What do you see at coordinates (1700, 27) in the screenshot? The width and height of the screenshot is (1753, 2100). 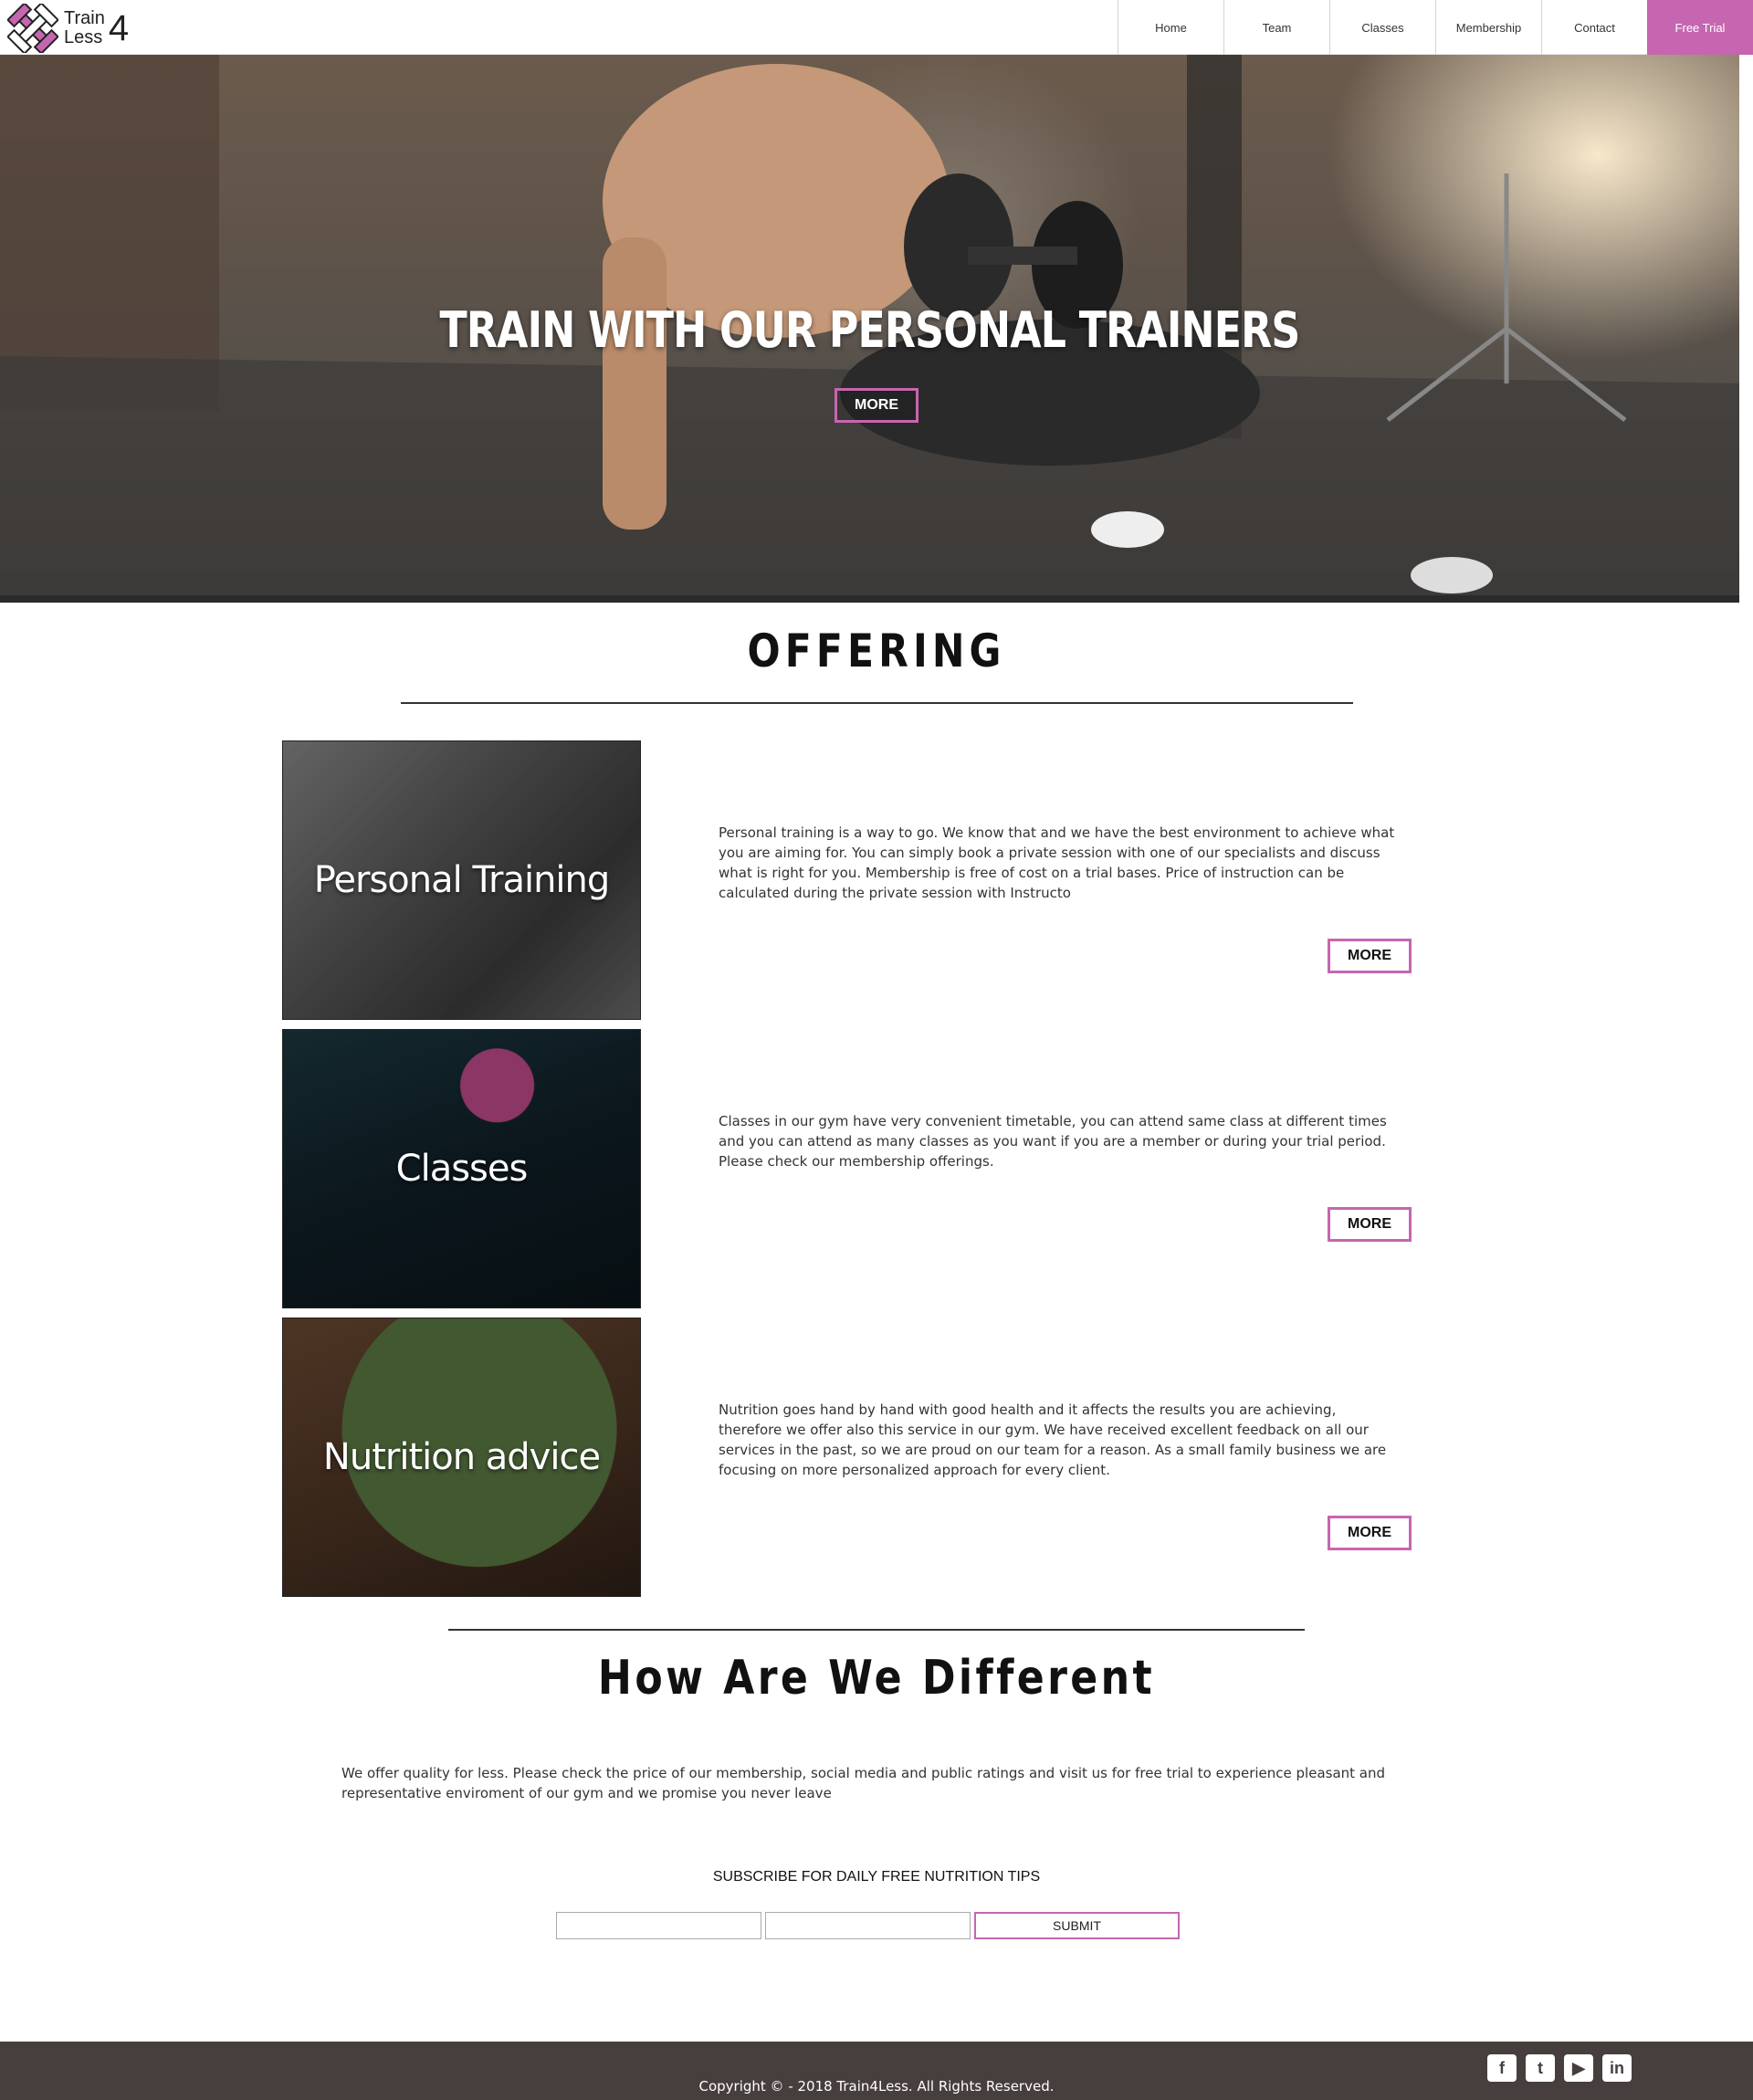 I see `nav-free-trial: Free Trial` at bounding box center [1700, 27].